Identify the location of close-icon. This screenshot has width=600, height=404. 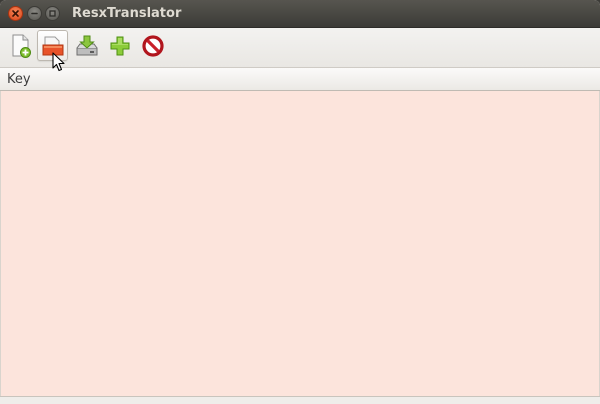
(15, 13).